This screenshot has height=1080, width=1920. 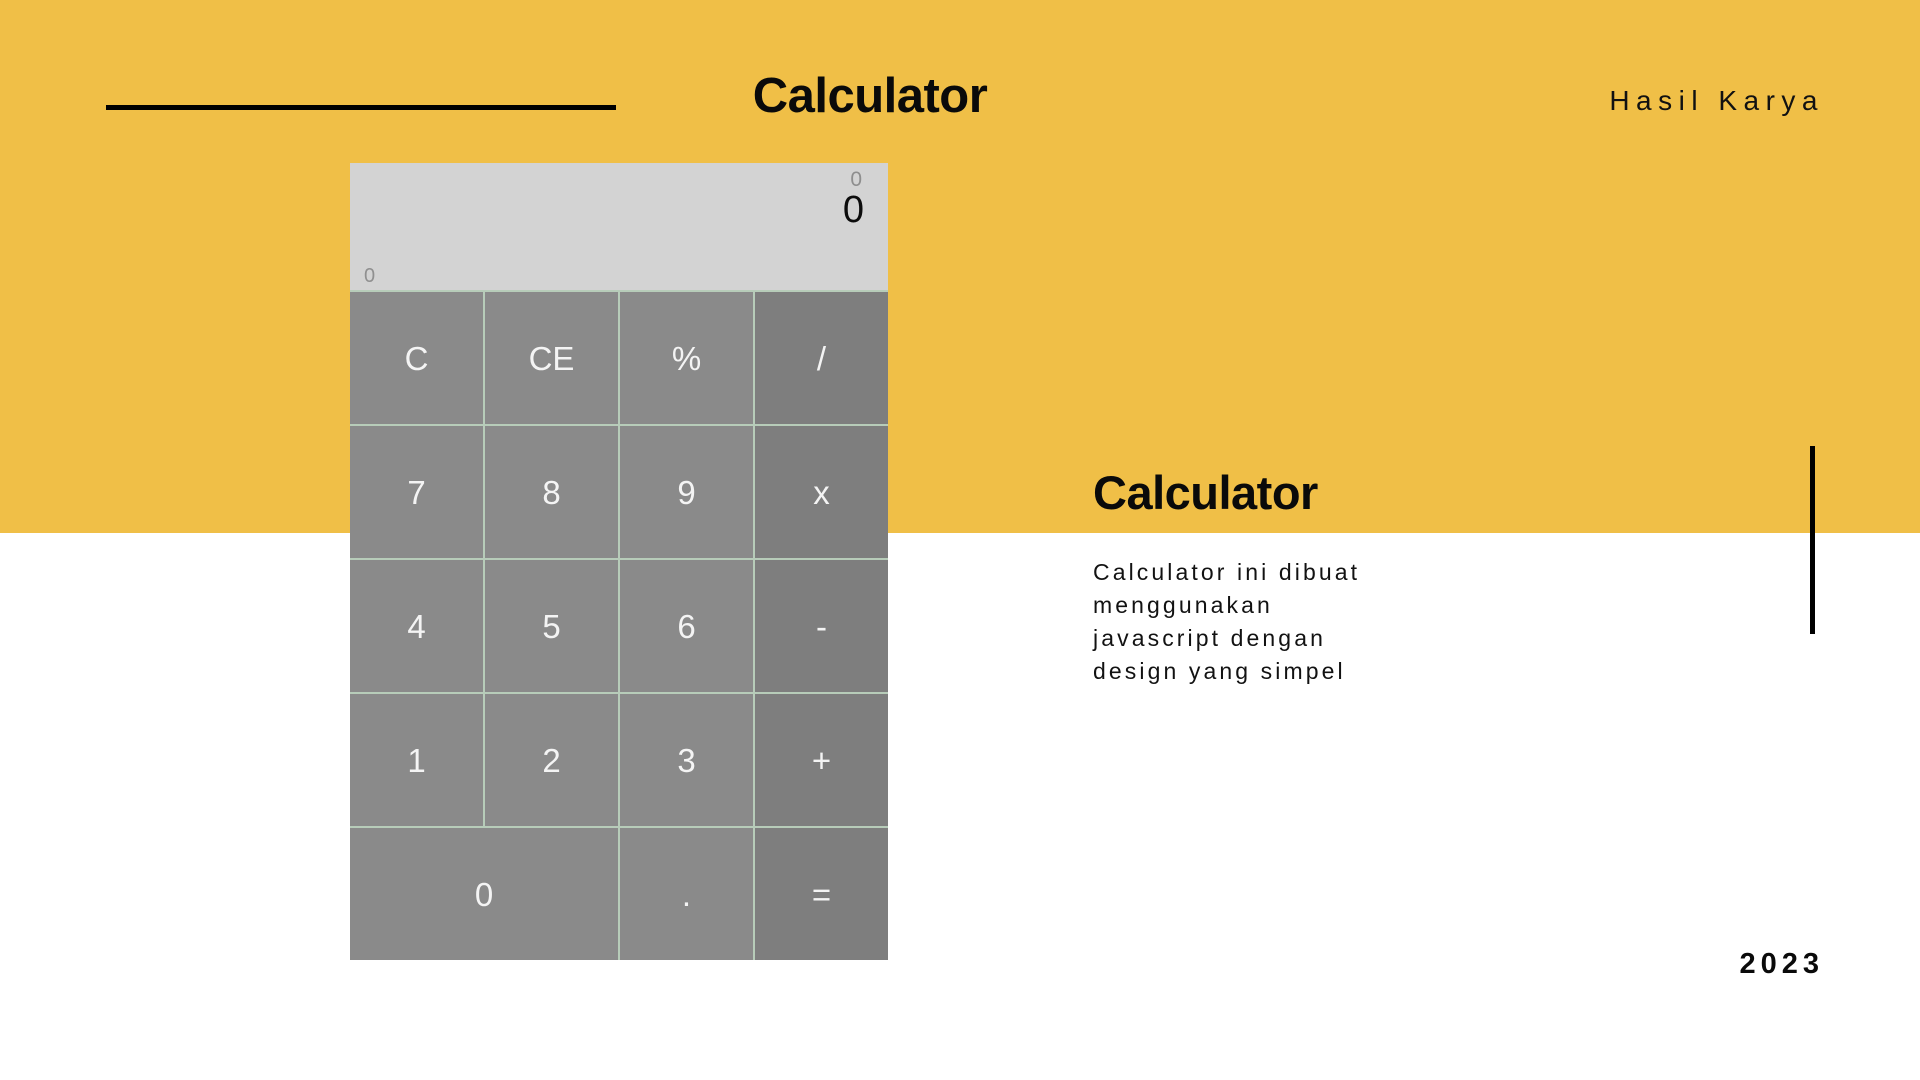 What do you see at coordinates (416, 358) in the screenshot?
I see `calculator-key-clear: C` at bounding box center [416, 358].